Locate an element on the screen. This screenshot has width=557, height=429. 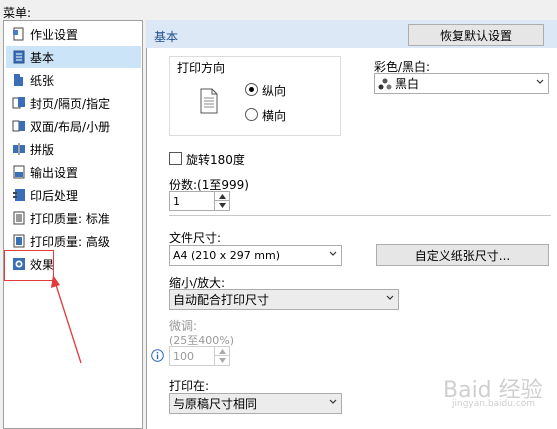
cover-page-icon is located at coordinates (19, 103).